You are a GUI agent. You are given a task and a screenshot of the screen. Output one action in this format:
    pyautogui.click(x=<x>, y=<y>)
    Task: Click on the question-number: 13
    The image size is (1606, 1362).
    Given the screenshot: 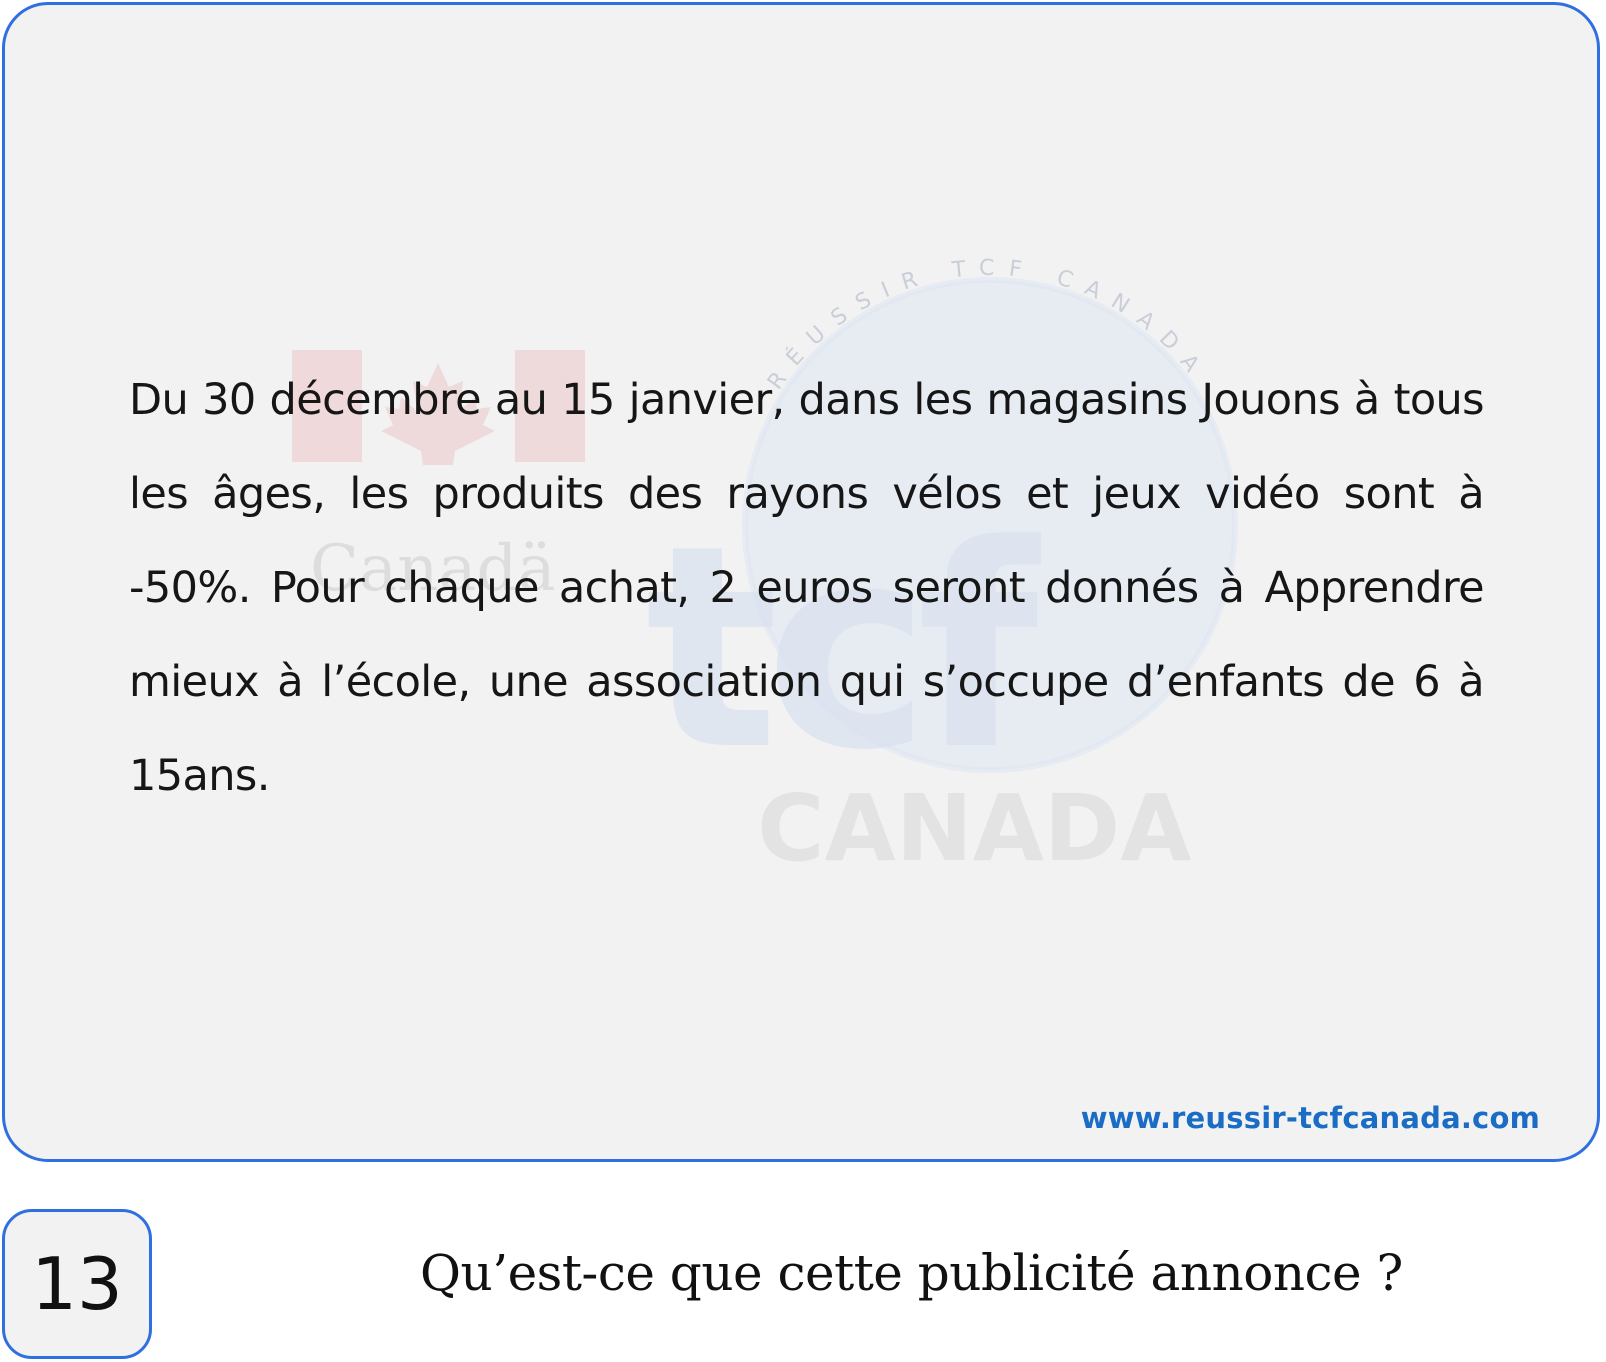 What is the action you would take?
    pyautogui.click(x=77, y=1284)
    